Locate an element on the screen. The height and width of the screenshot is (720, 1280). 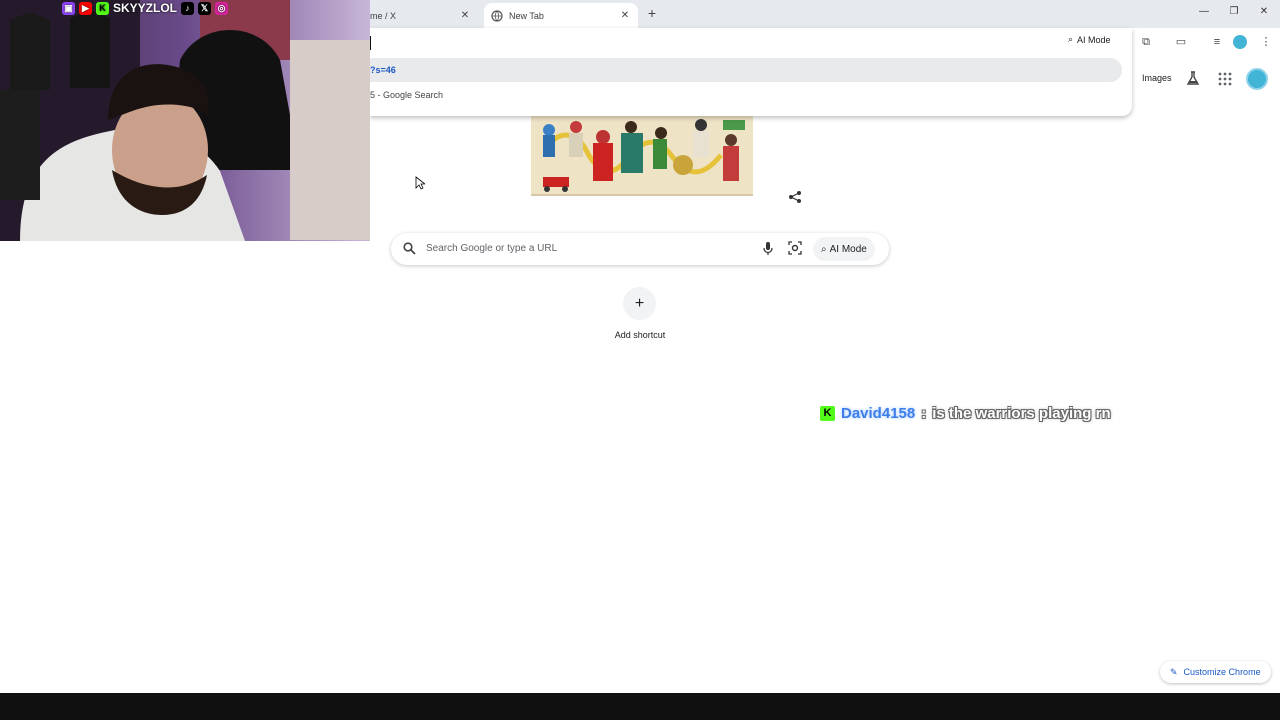
ai-mode-button: ⌕ AI Mode is located at coordinates (844, 249).